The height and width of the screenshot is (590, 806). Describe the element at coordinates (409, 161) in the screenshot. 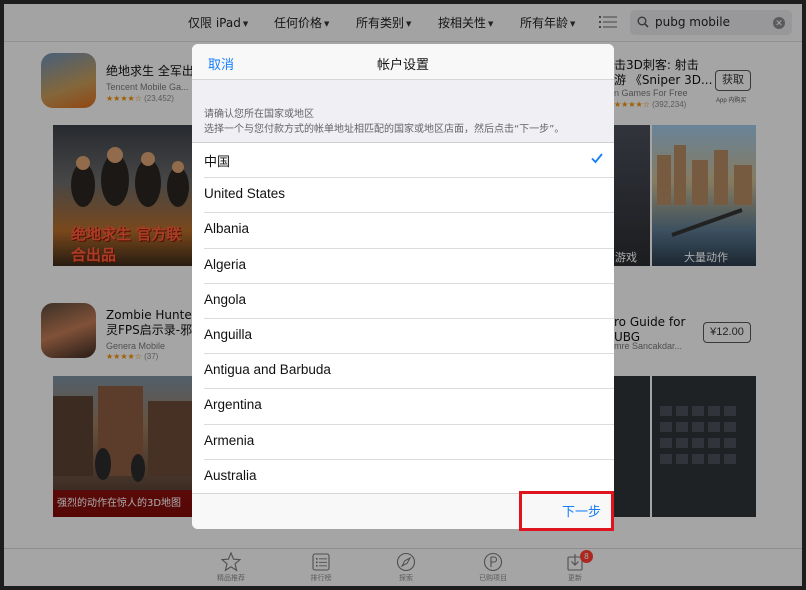

I see `country-row: 中国` at that location.